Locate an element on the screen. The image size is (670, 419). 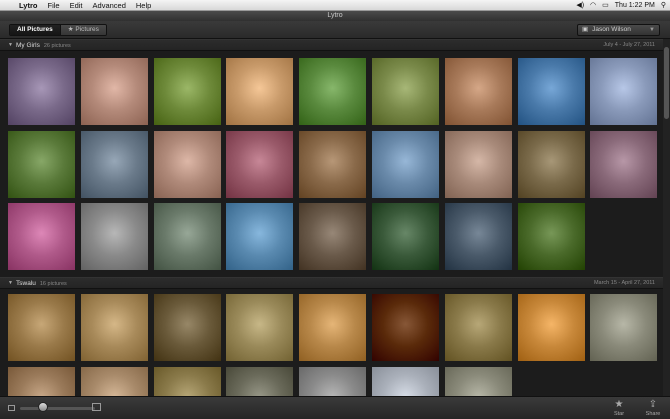
menu-extras: ◀) ◠ ▭ Thu 1:22 PM ⚲ is located at coordinates (623, 5).